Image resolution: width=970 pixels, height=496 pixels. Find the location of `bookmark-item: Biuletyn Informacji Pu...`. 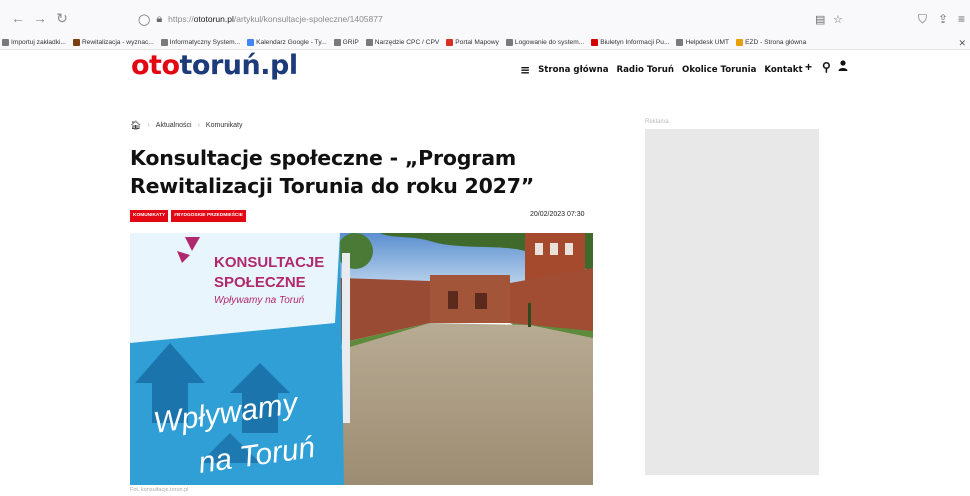

bookmark-item: Biuletyn Informacji Pu... is located at coordinates (630, 42).